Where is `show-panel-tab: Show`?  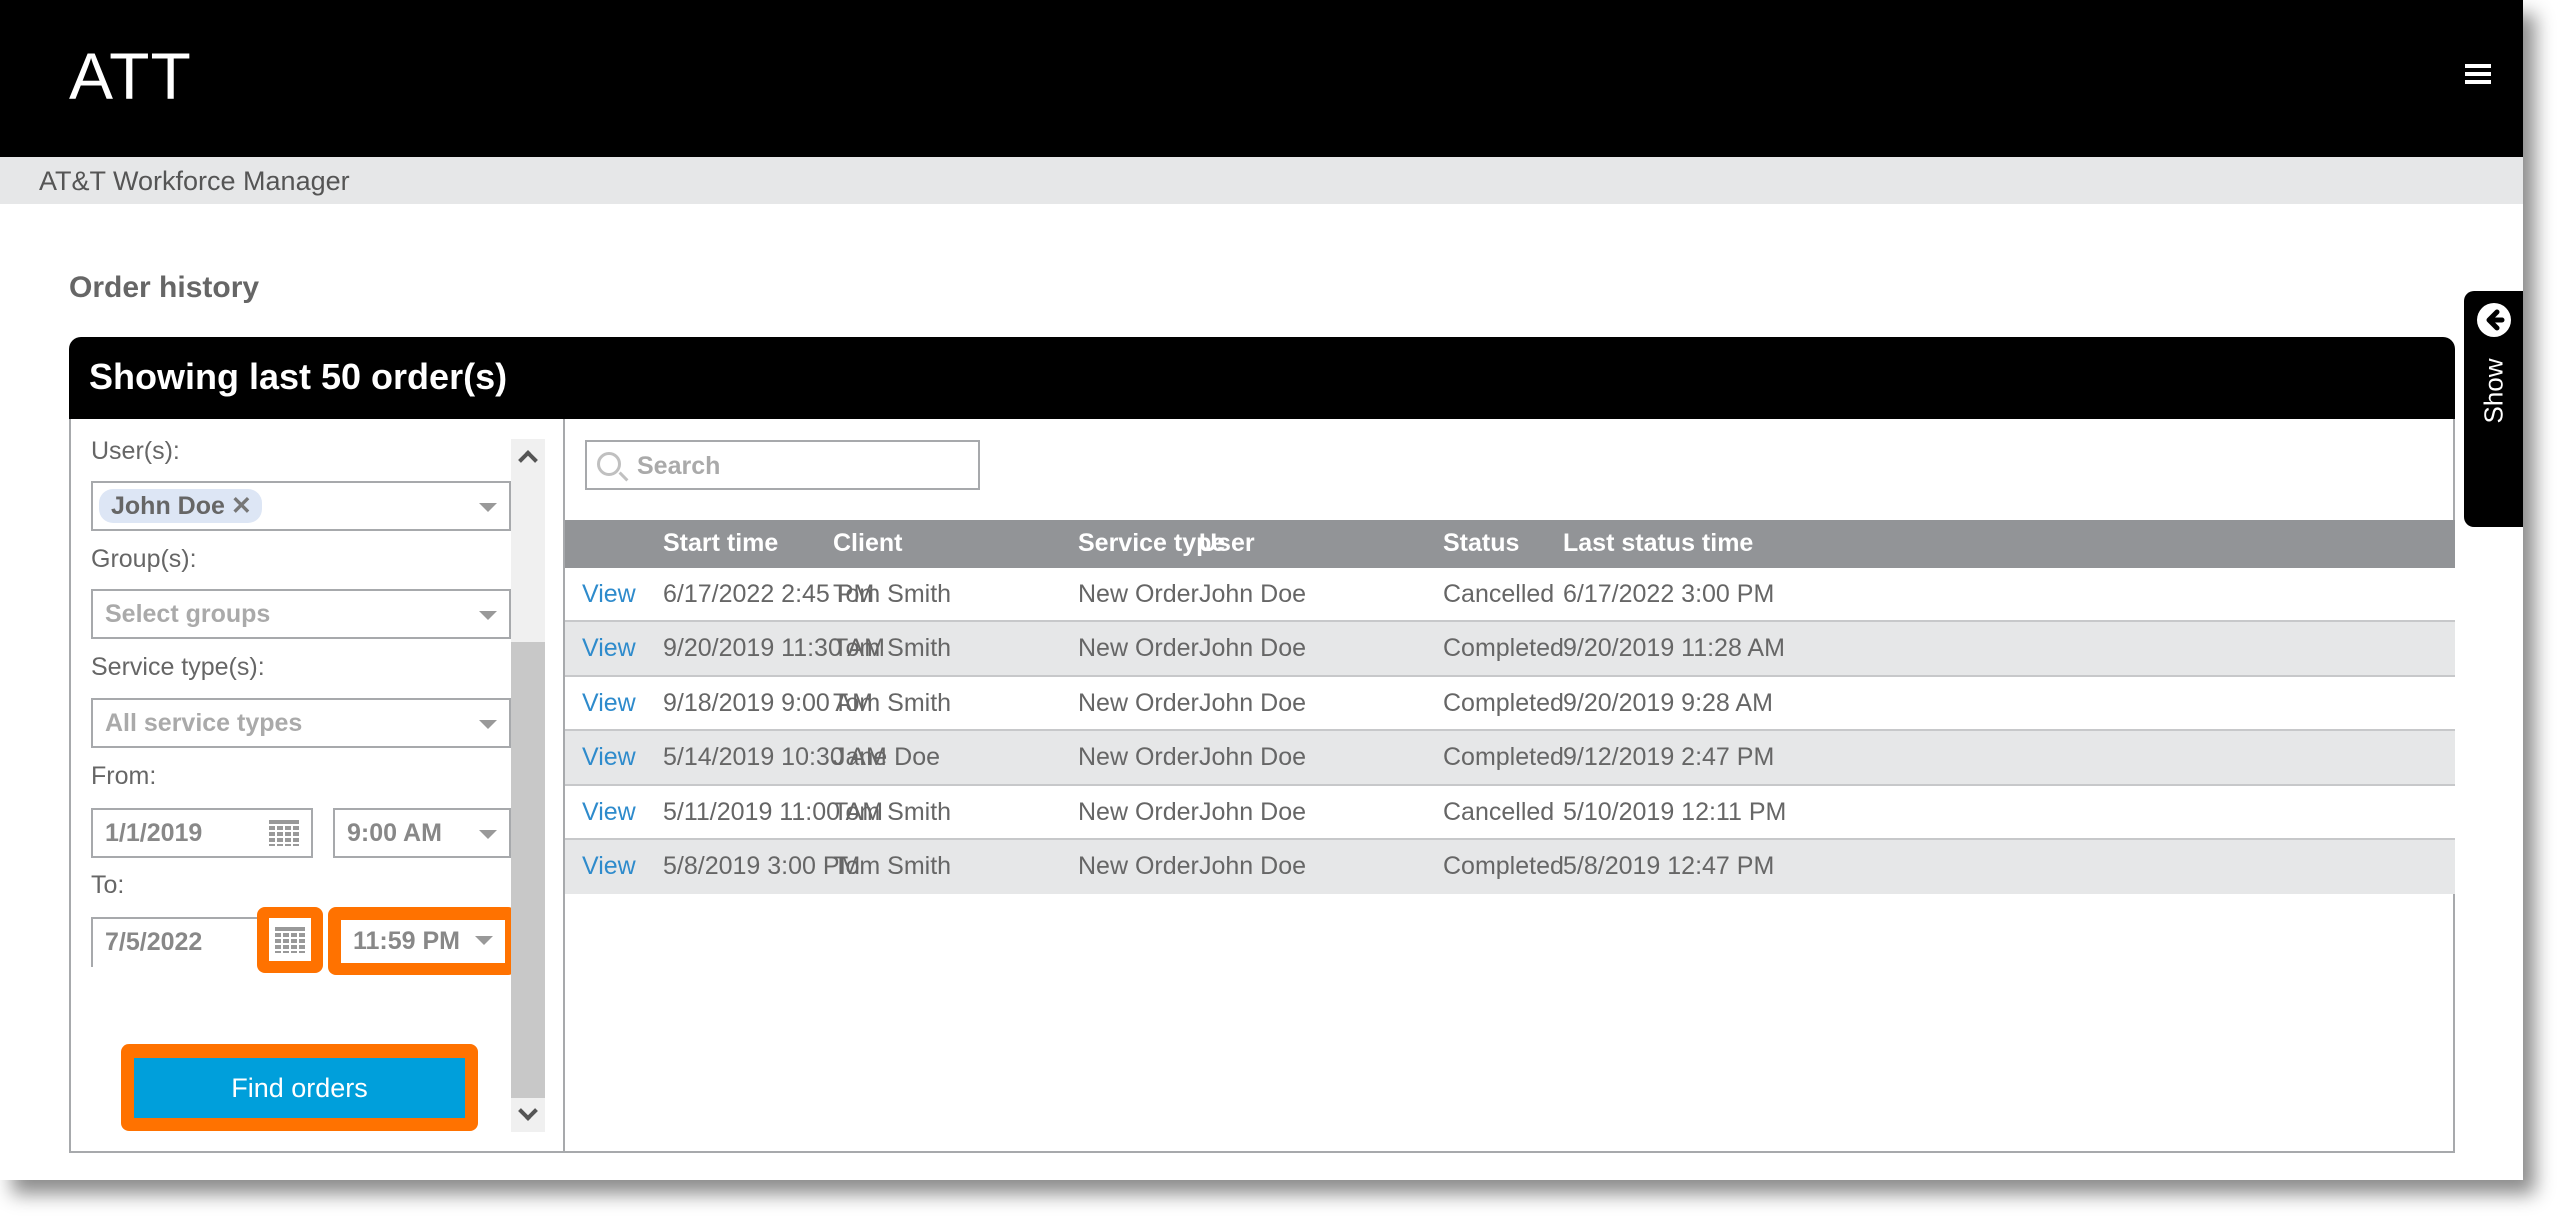
show-panel-tab: Show is located at coordinates (2493, 409).